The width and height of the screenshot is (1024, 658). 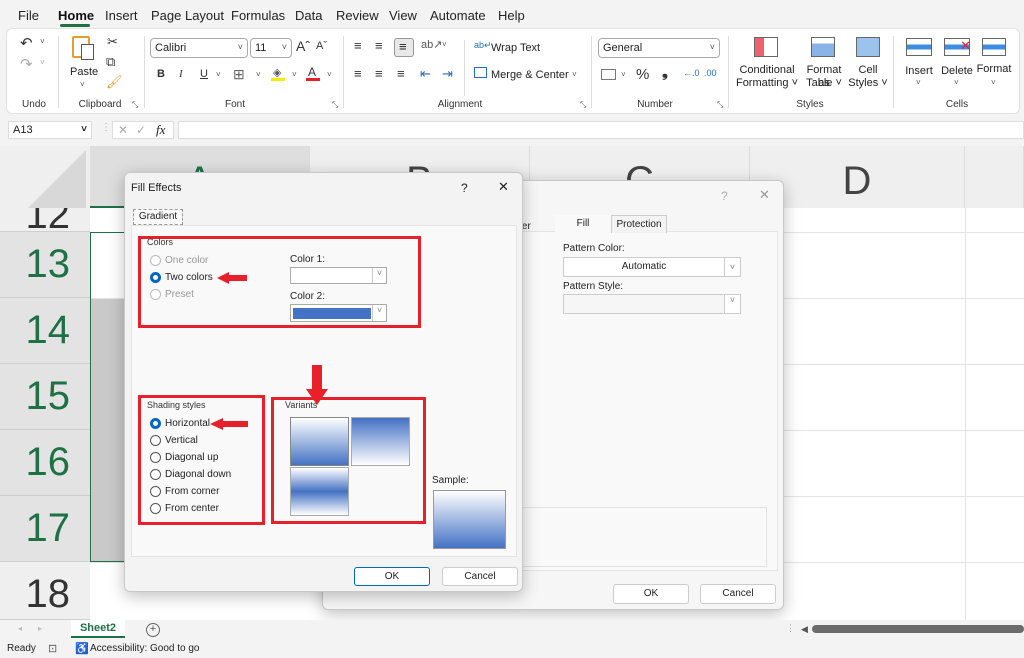 What do you see at coordinates (52, 648) in the screenshot?
I see `macro-record-icon: ⊡` at bounding box center [52, 648].